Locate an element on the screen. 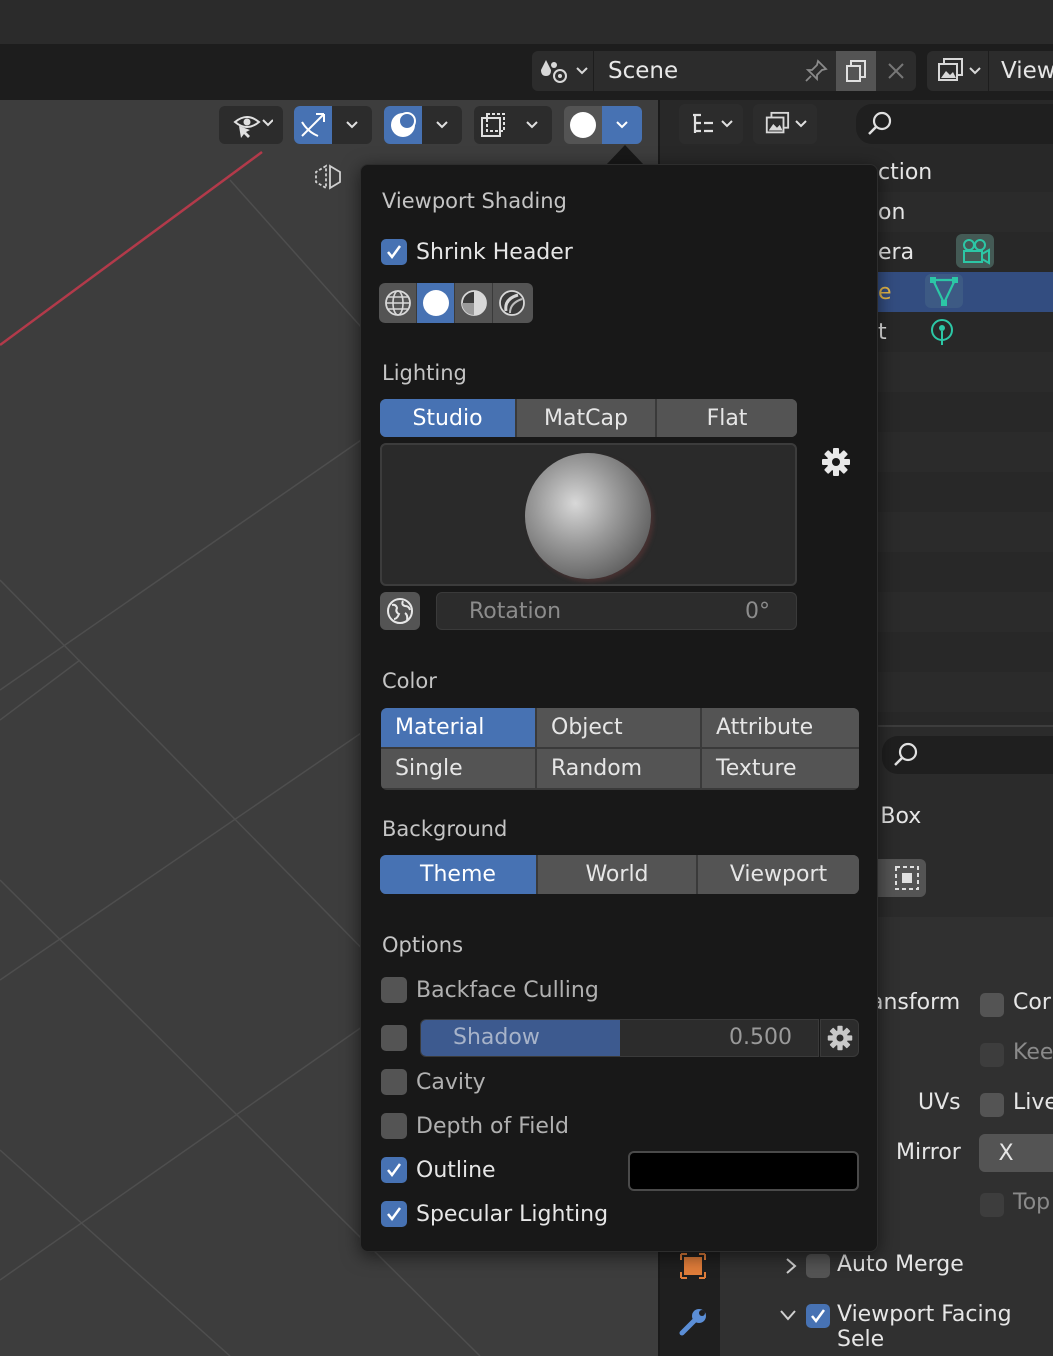 The width and height of the screenshot is (1053, 1356). color-single-option: Single is located at coordinates (458, 768).